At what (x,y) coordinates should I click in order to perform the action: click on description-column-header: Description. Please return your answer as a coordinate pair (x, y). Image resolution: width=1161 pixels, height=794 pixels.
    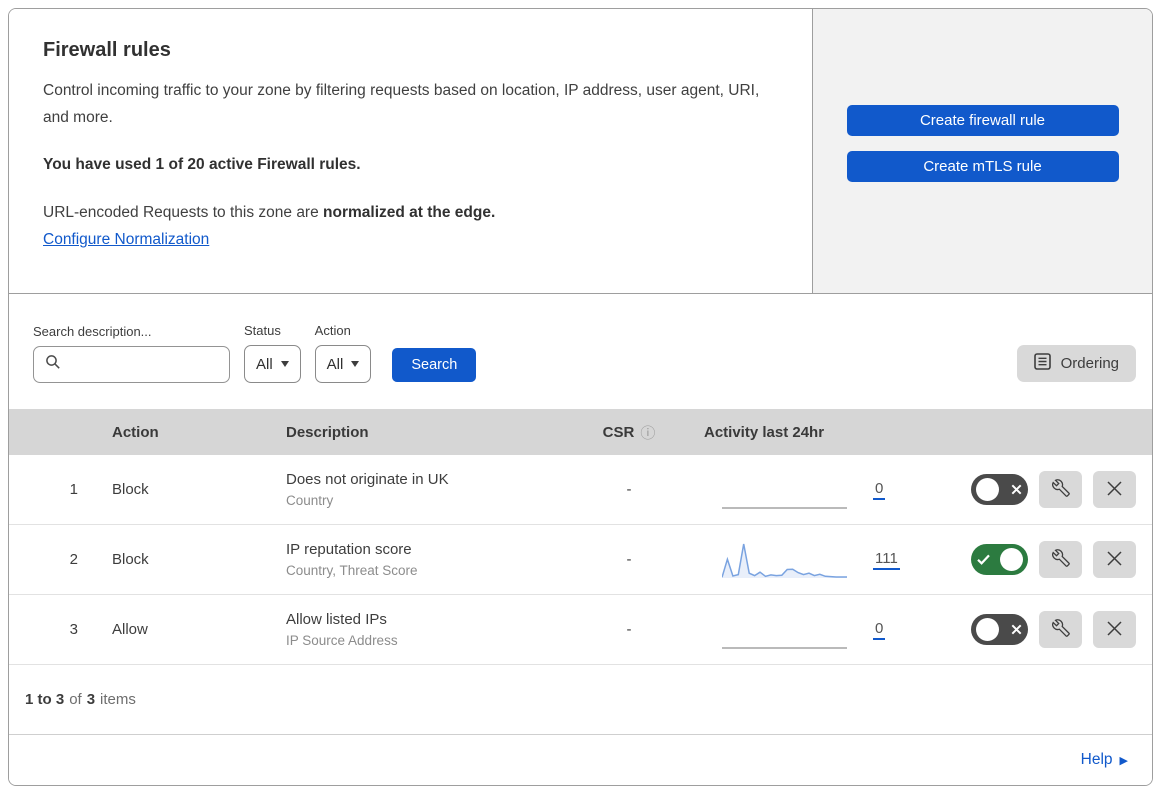
    Looking at the image, I should click on (327, 432).